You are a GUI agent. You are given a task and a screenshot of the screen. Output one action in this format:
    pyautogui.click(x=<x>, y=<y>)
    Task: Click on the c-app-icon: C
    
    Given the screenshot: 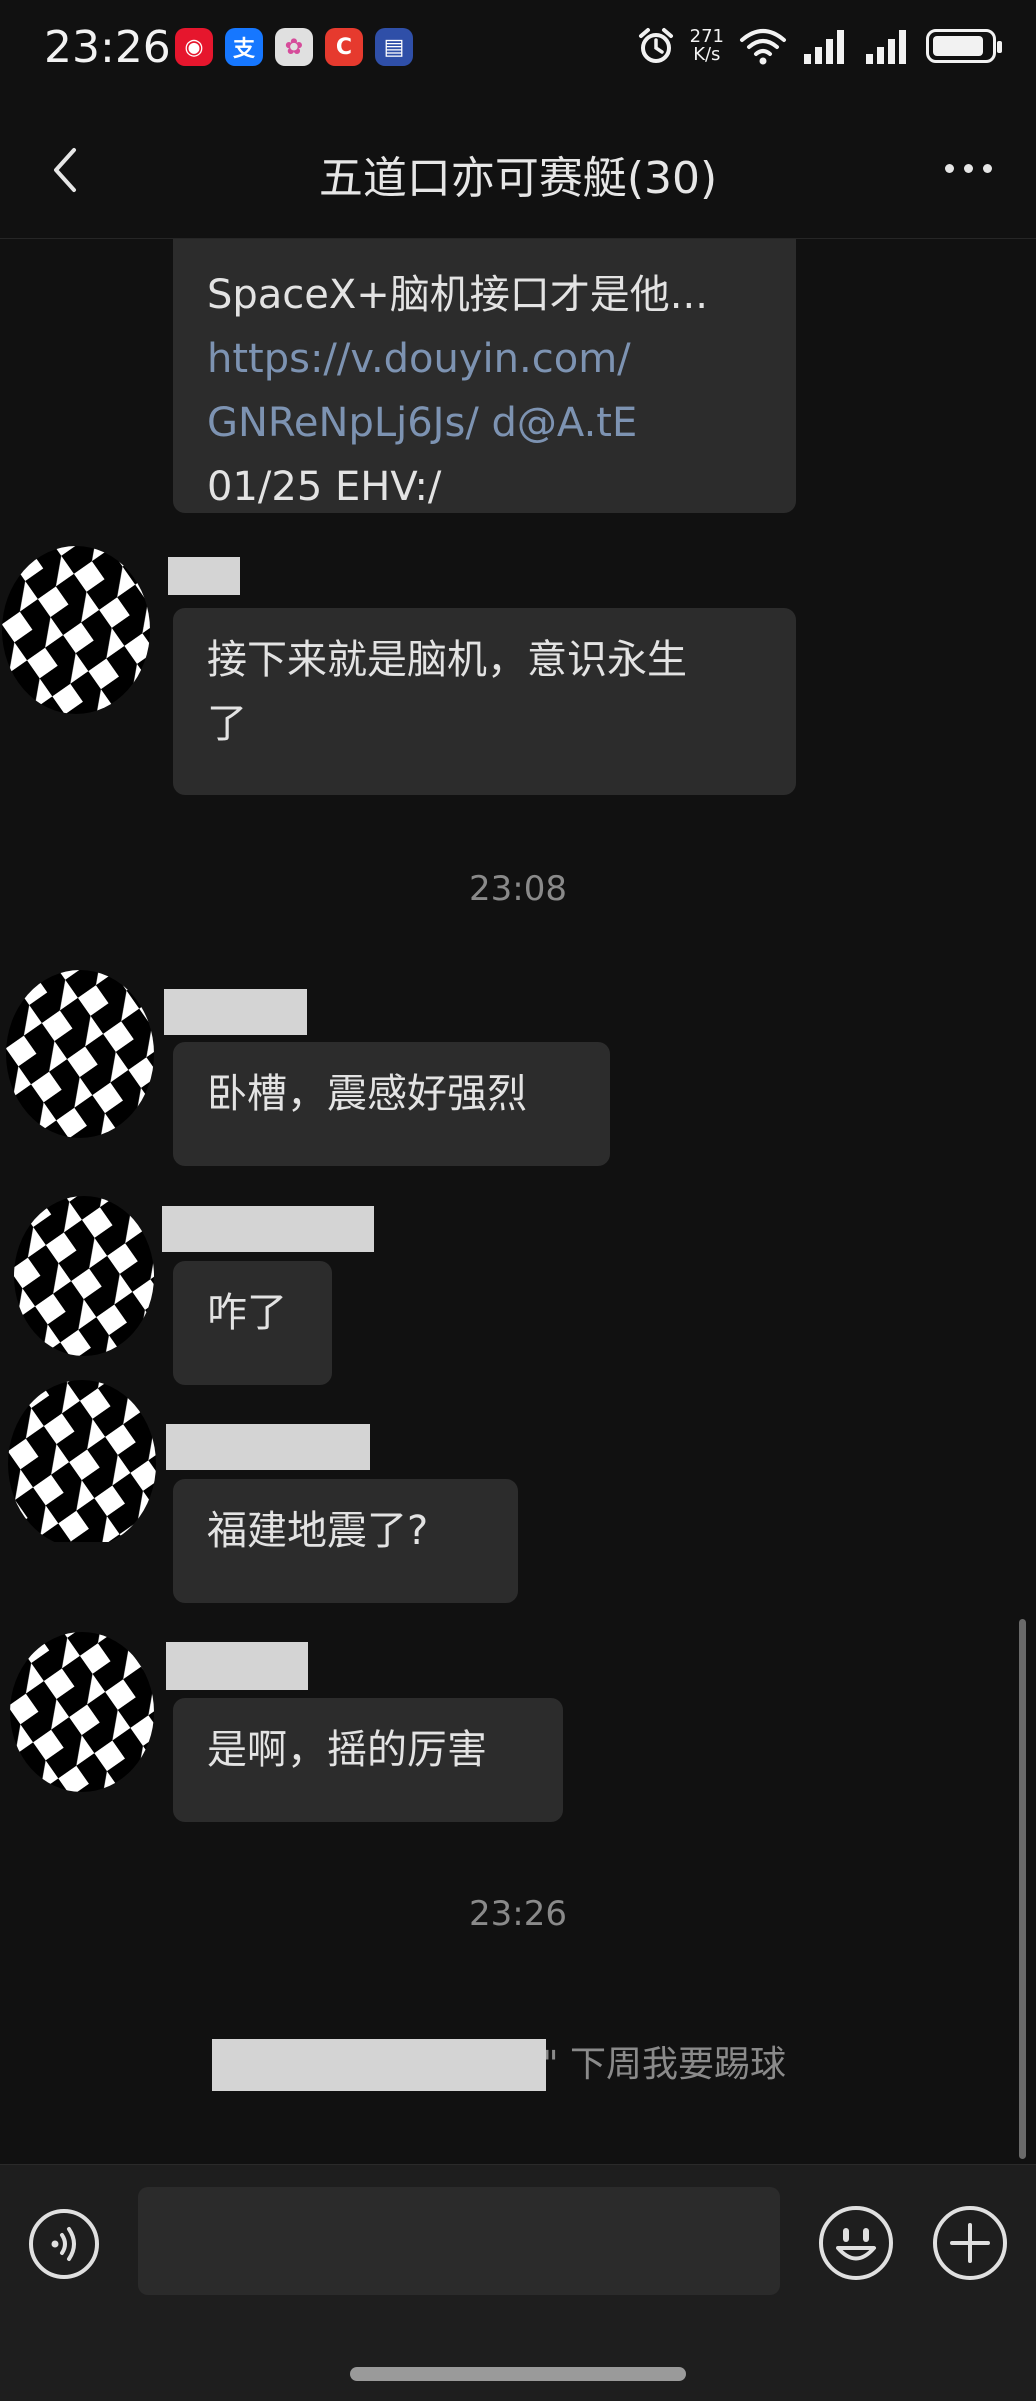 What is the action you would take?
    pyautogui.click(x=344, y=47)
    